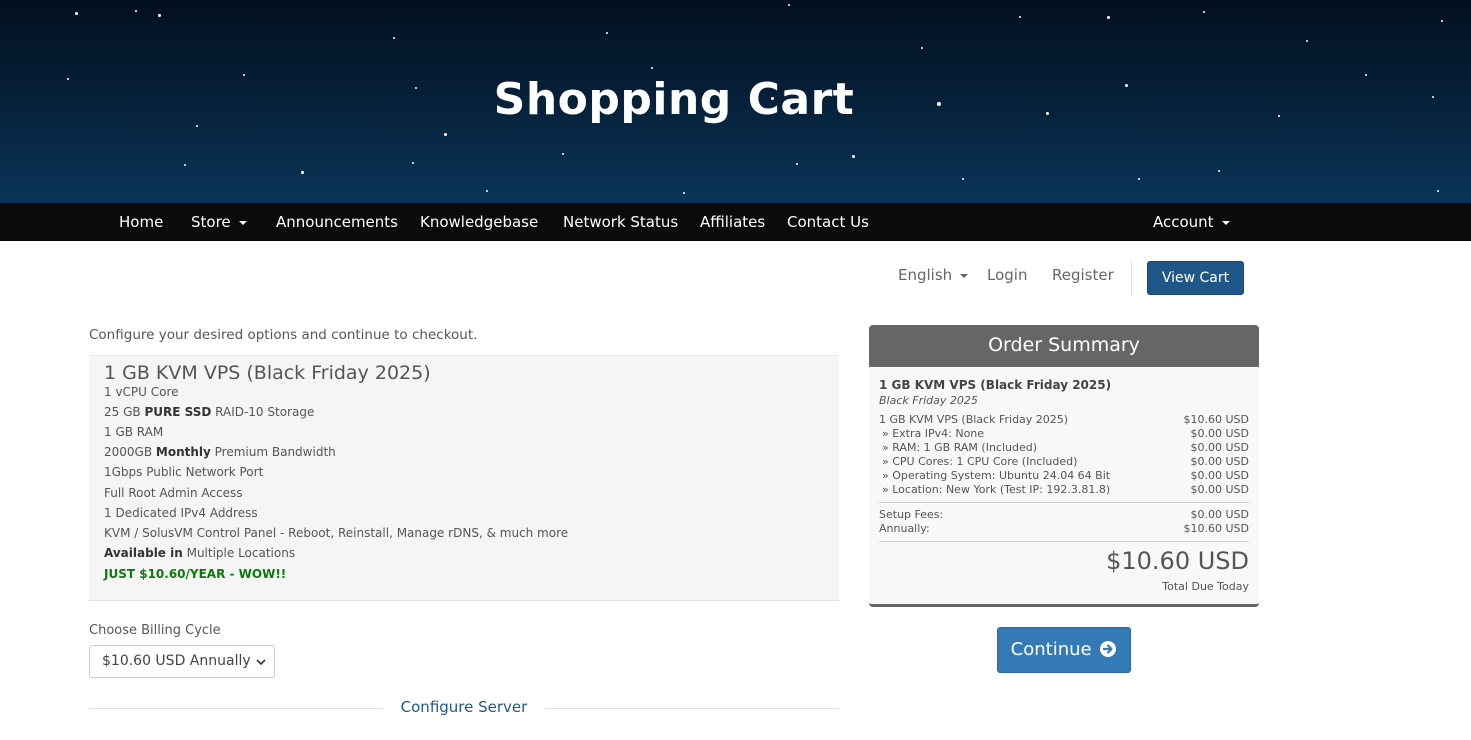 This screenshot has width=1471, height=740. What do you see at coordinates (479, 222) in the screenshot?
I see `nav-knowledgebase: Knowledgebase` at bounding box center [479, 222].